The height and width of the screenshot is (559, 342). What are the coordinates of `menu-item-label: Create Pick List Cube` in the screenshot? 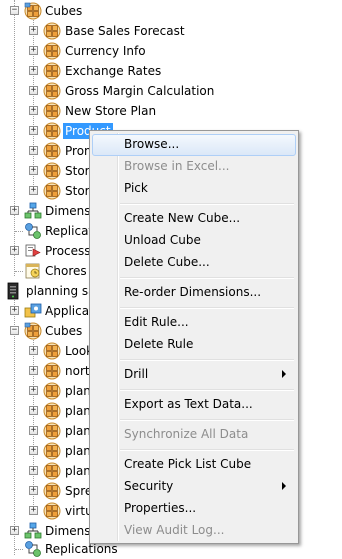 It's located at (188, 464).